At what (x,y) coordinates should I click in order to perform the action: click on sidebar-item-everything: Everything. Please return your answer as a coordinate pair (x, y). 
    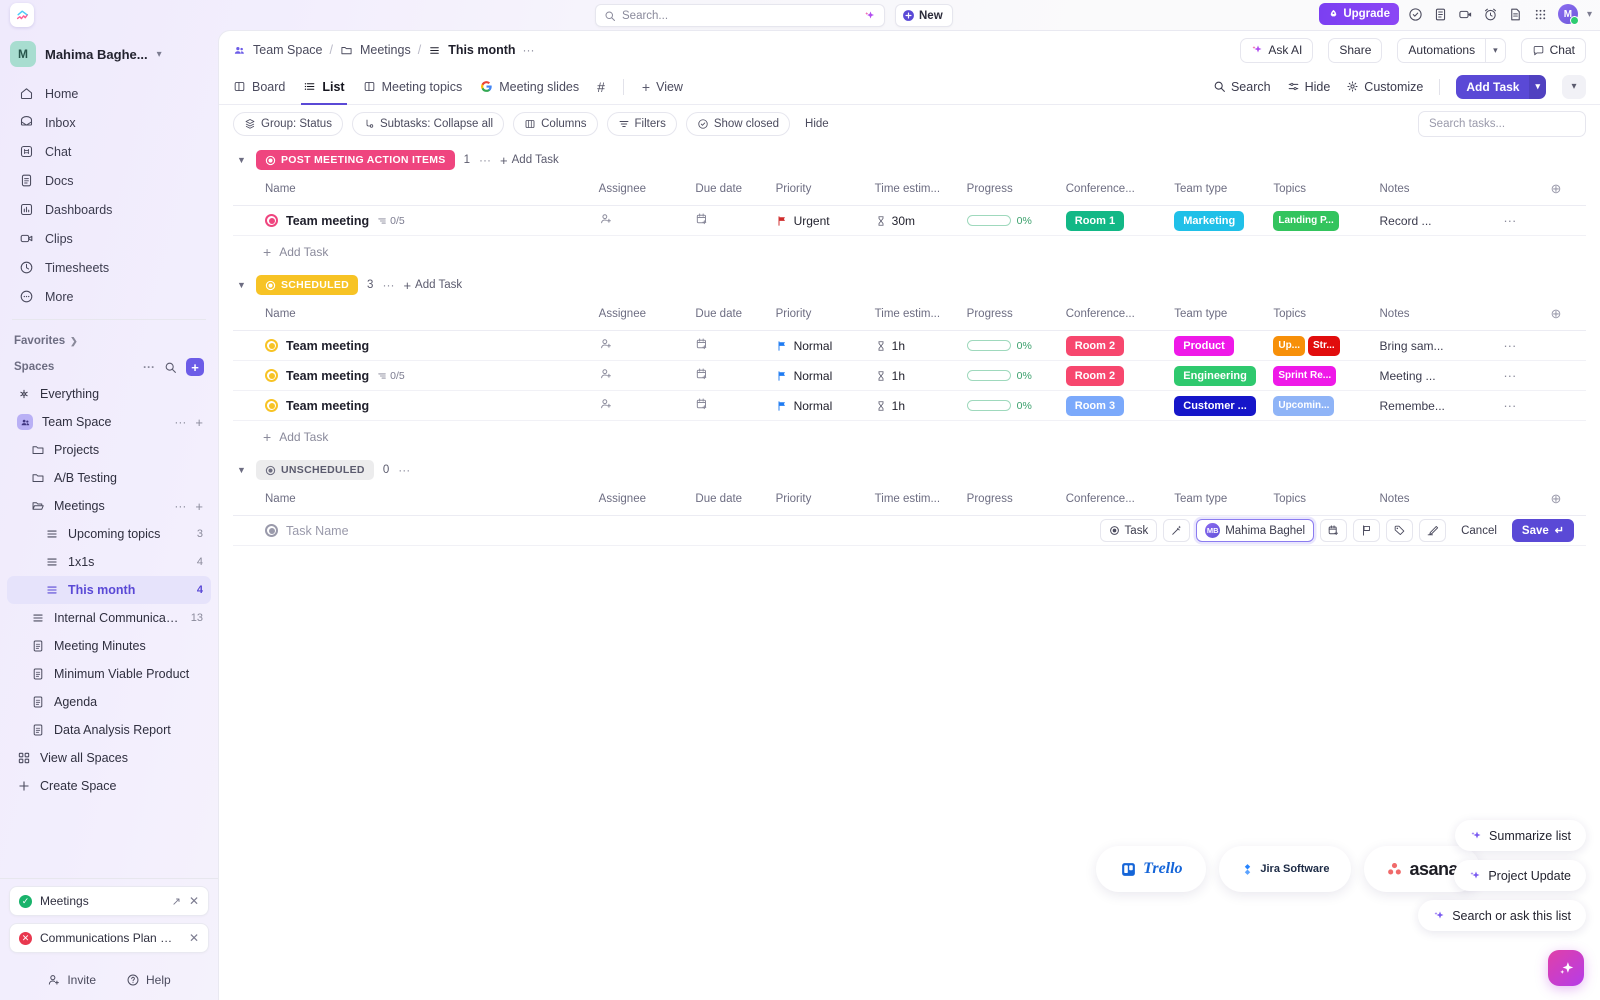
    Looking at the image, I should click on (109, 394).